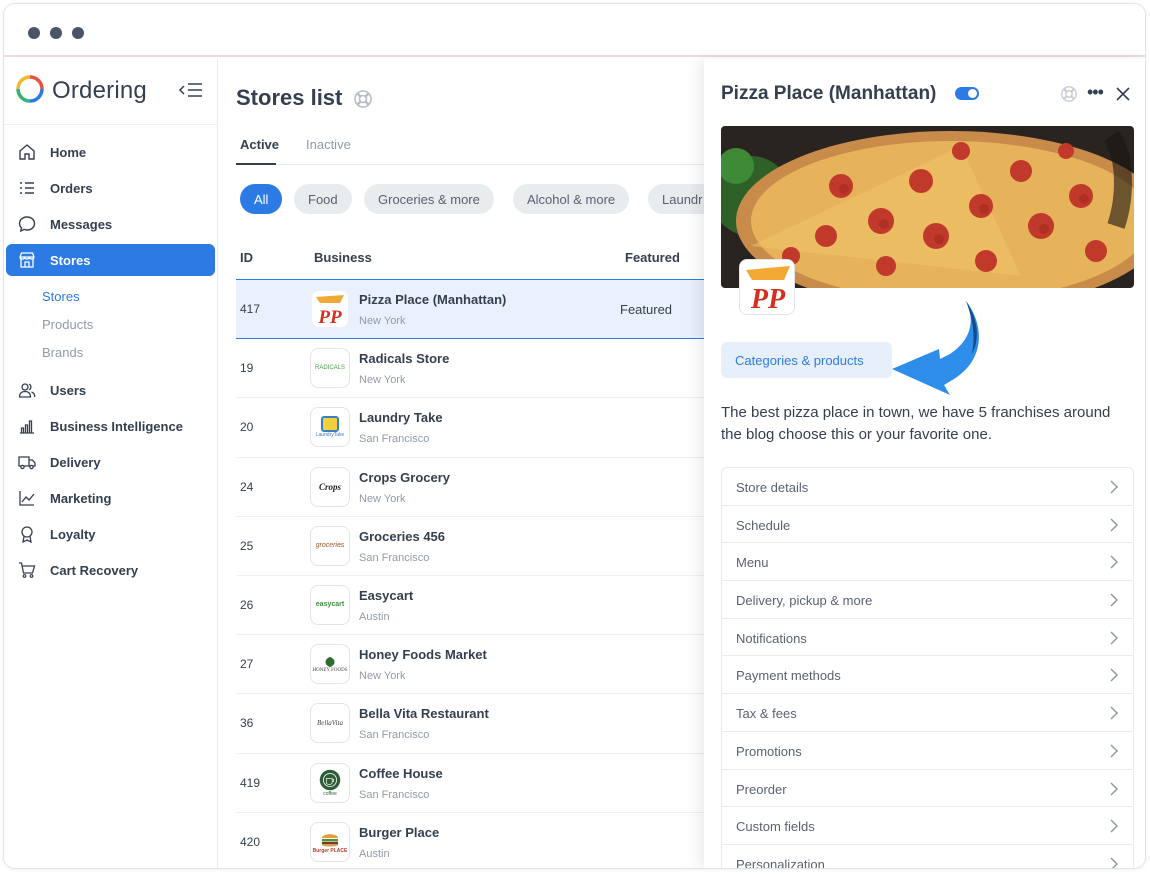  What do you see at coordinates (330, 723) in the screenshot?
I see `store-logo: BellaVita` at bounding box center [330, 723].